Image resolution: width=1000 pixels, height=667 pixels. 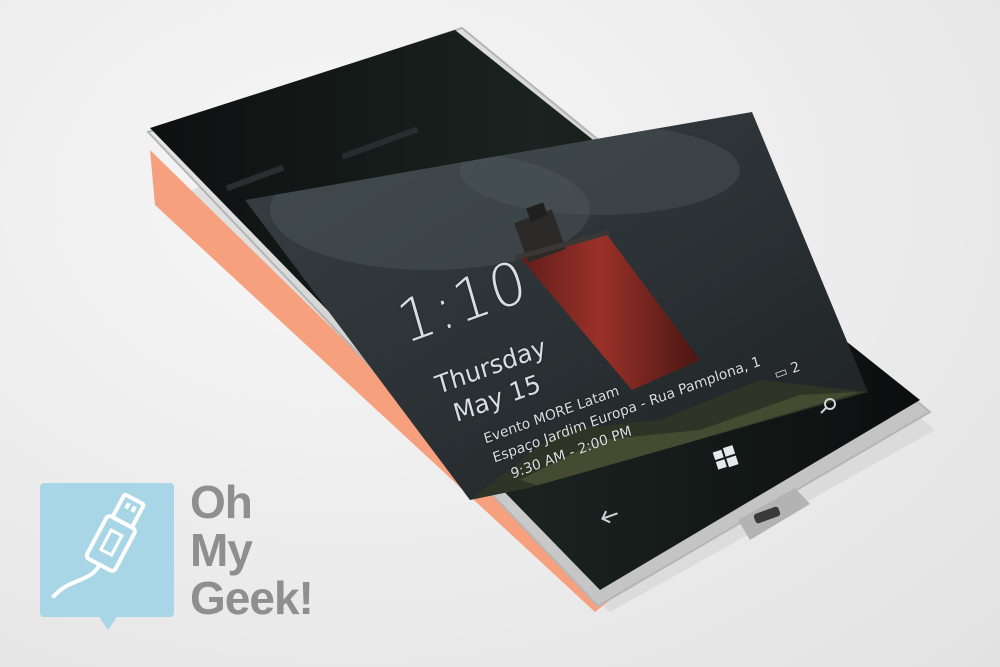 I want to click on brand-line-geek: Geek!, so click(x=252, y=598).